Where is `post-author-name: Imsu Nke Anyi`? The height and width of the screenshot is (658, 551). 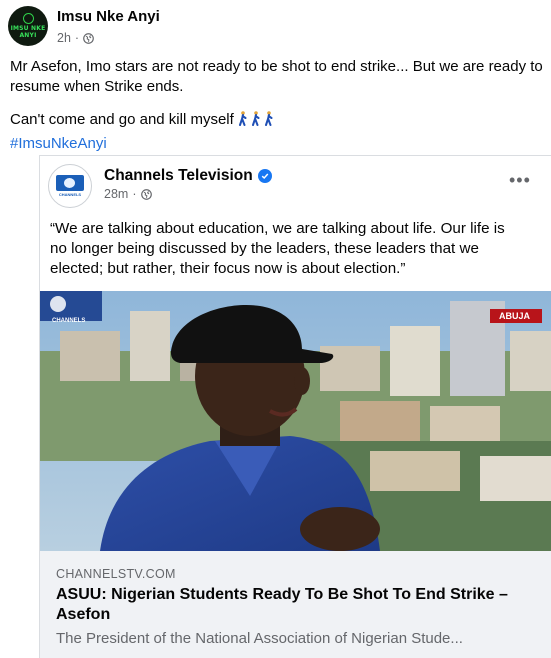 post-author-name: Imsu Nke Anyi is located at coordinates (108, 16).